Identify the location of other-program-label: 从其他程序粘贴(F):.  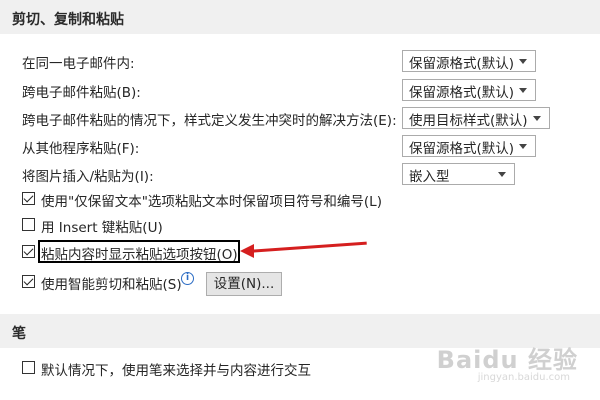
(81, 149).